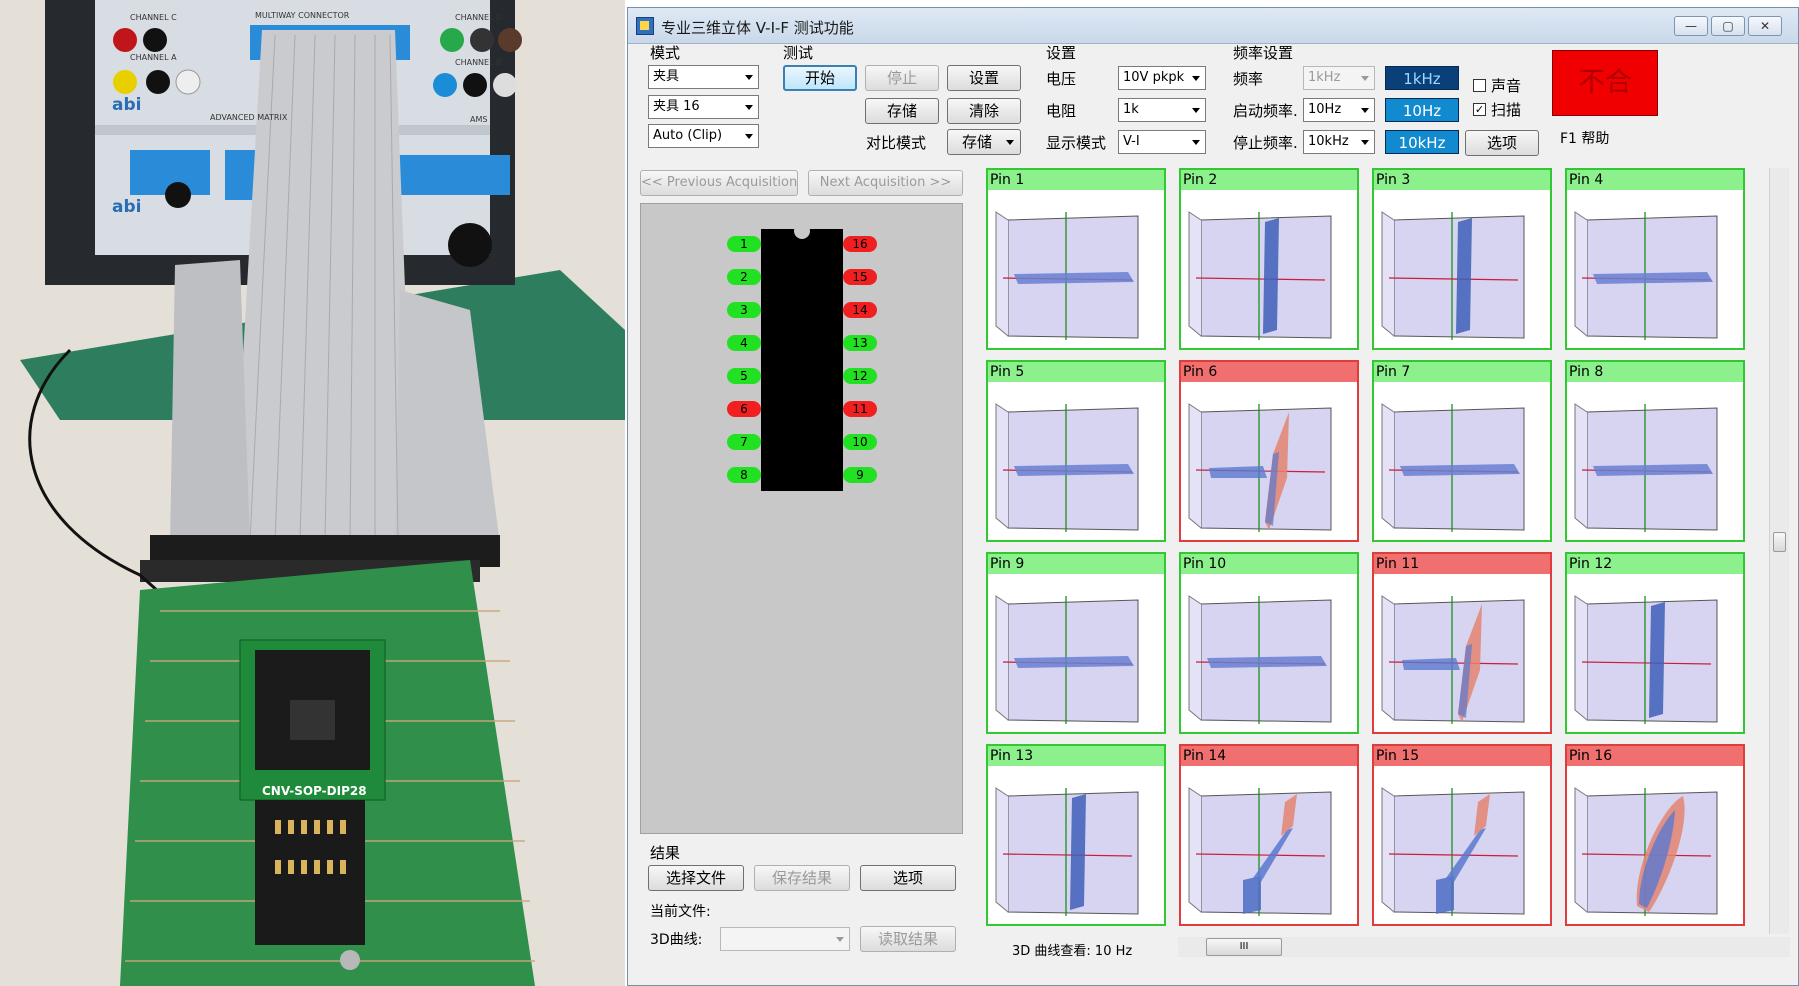 The image size is (1799, 986). I want to click on frequency-group-label: 频率设置, so click(1263, 53).